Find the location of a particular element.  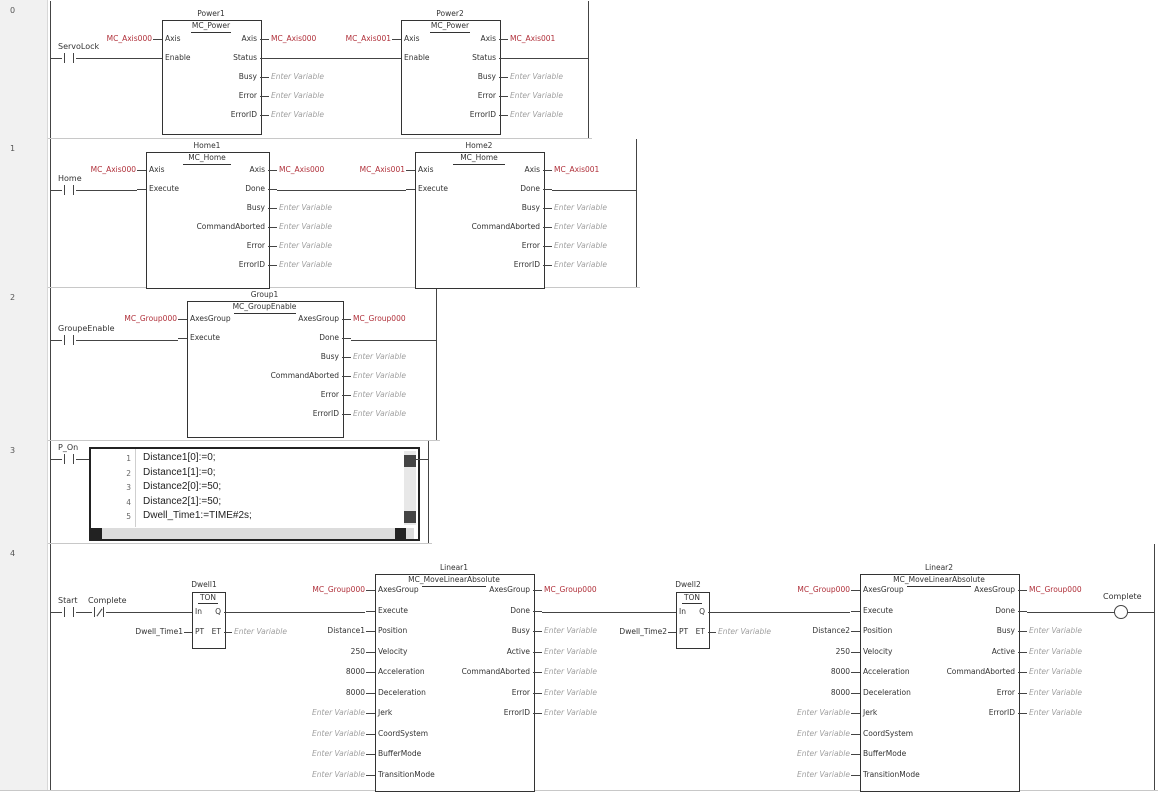

fb-output-pin: Done is located at coordinates (255, 188).